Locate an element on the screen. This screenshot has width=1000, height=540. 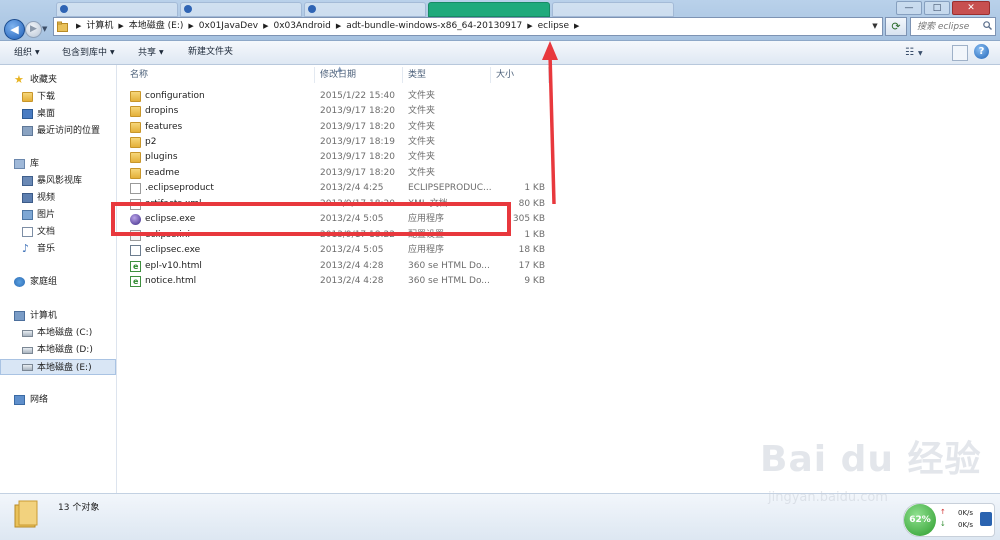
nav-item-baofeng-library: 暴风影视库 is located at coordinates (58, 181).